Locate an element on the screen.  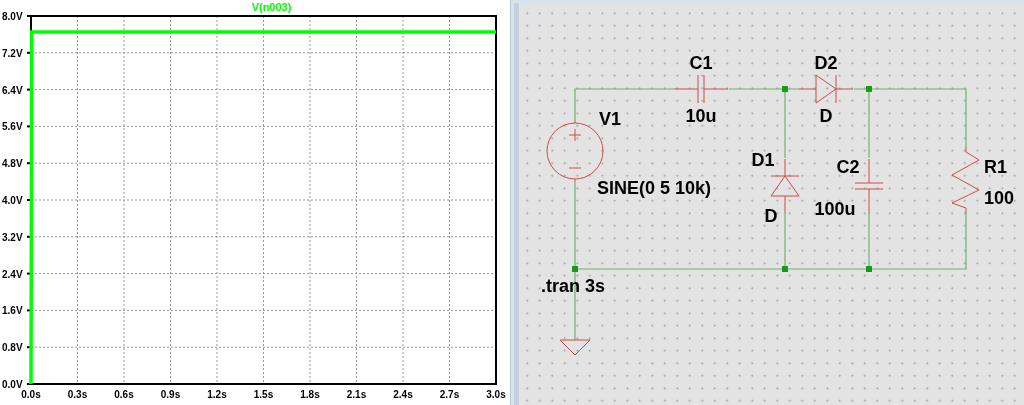
y-tick-label: 1.6V is located at coordinates (12, 311).